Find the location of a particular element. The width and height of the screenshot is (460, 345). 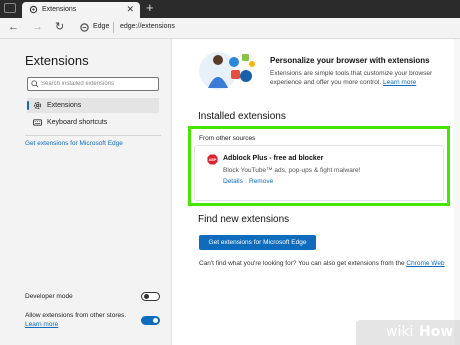

promo-learn-more-link: Learn more is located at coordinates (399, 82).